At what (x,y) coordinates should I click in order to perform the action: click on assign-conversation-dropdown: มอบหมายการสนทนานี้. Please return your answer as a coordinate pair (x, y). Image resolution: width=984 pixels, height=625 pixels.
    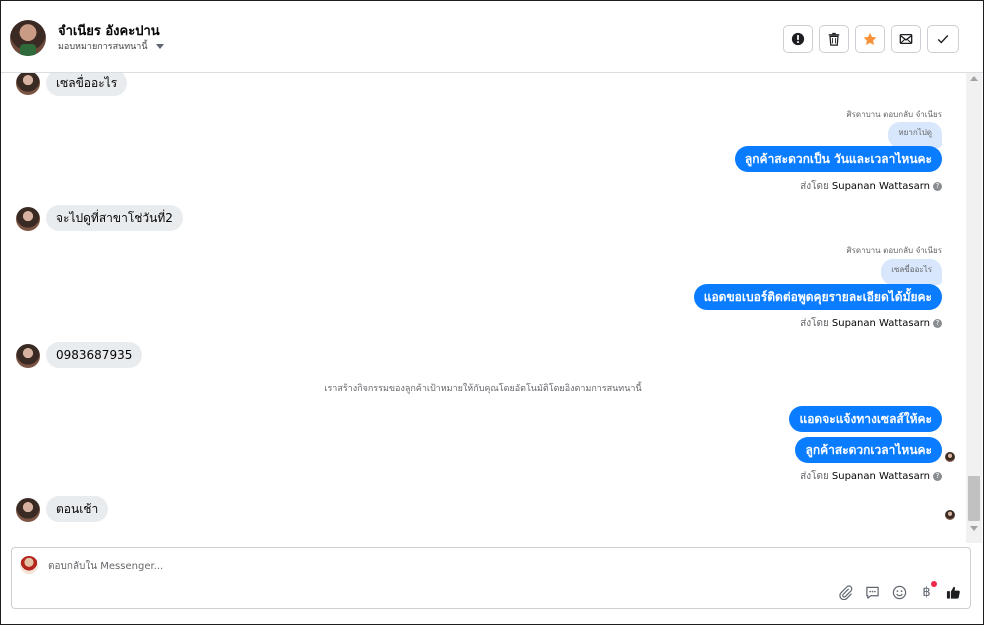
    Looking at the image, I should click on (113, 46).